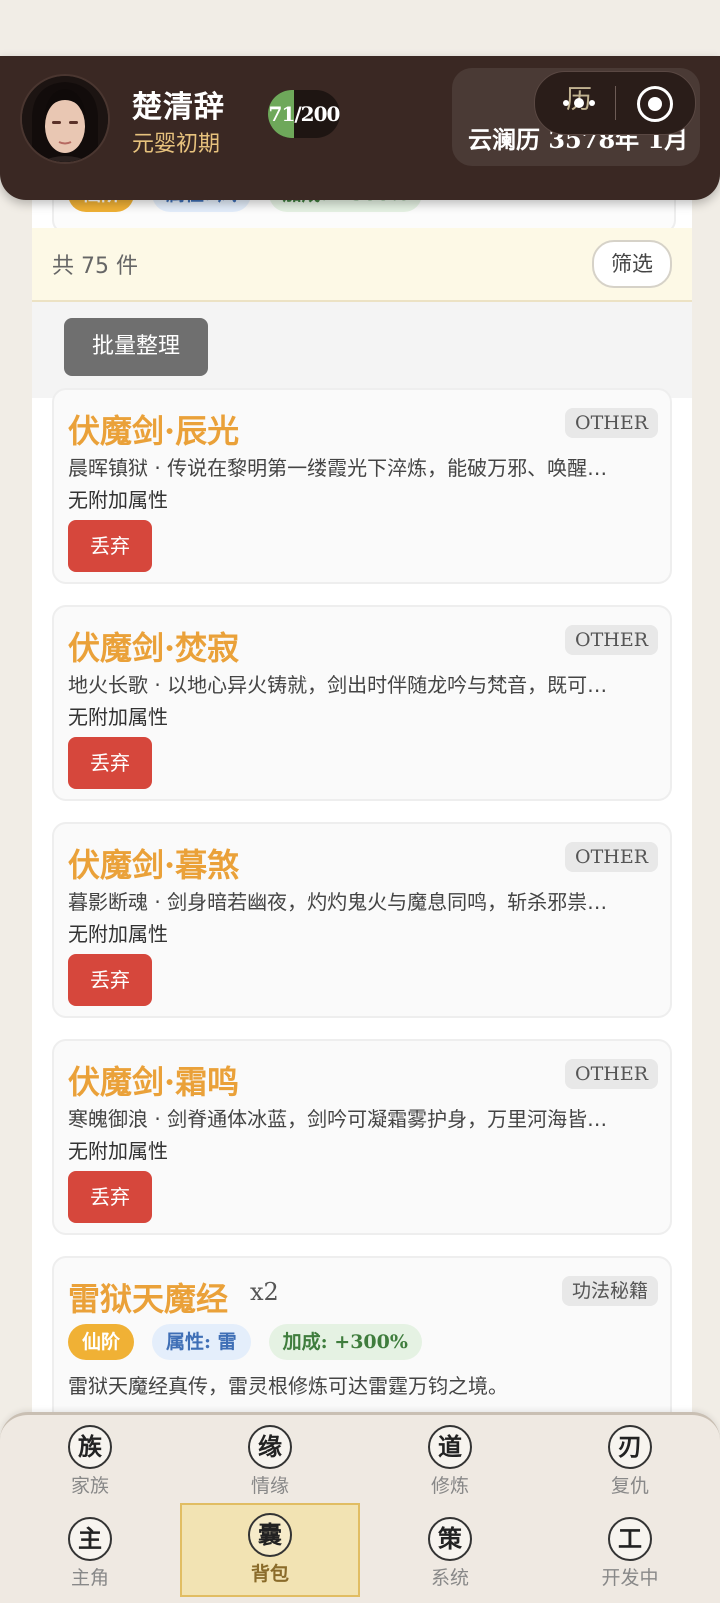 The width and height of the screenshot is (720, 1603). What do you see at coordinates (154, 1082) in the screenshot?
I see `item-name: 伏魔剑·霜鸣` at bounding box center [154, 1082].